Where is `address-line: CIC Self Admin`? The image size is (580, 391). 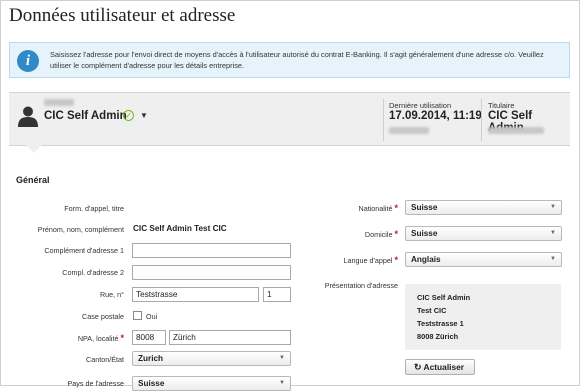
address-line: CIC Self Admin is located at coordinates (444, 297).